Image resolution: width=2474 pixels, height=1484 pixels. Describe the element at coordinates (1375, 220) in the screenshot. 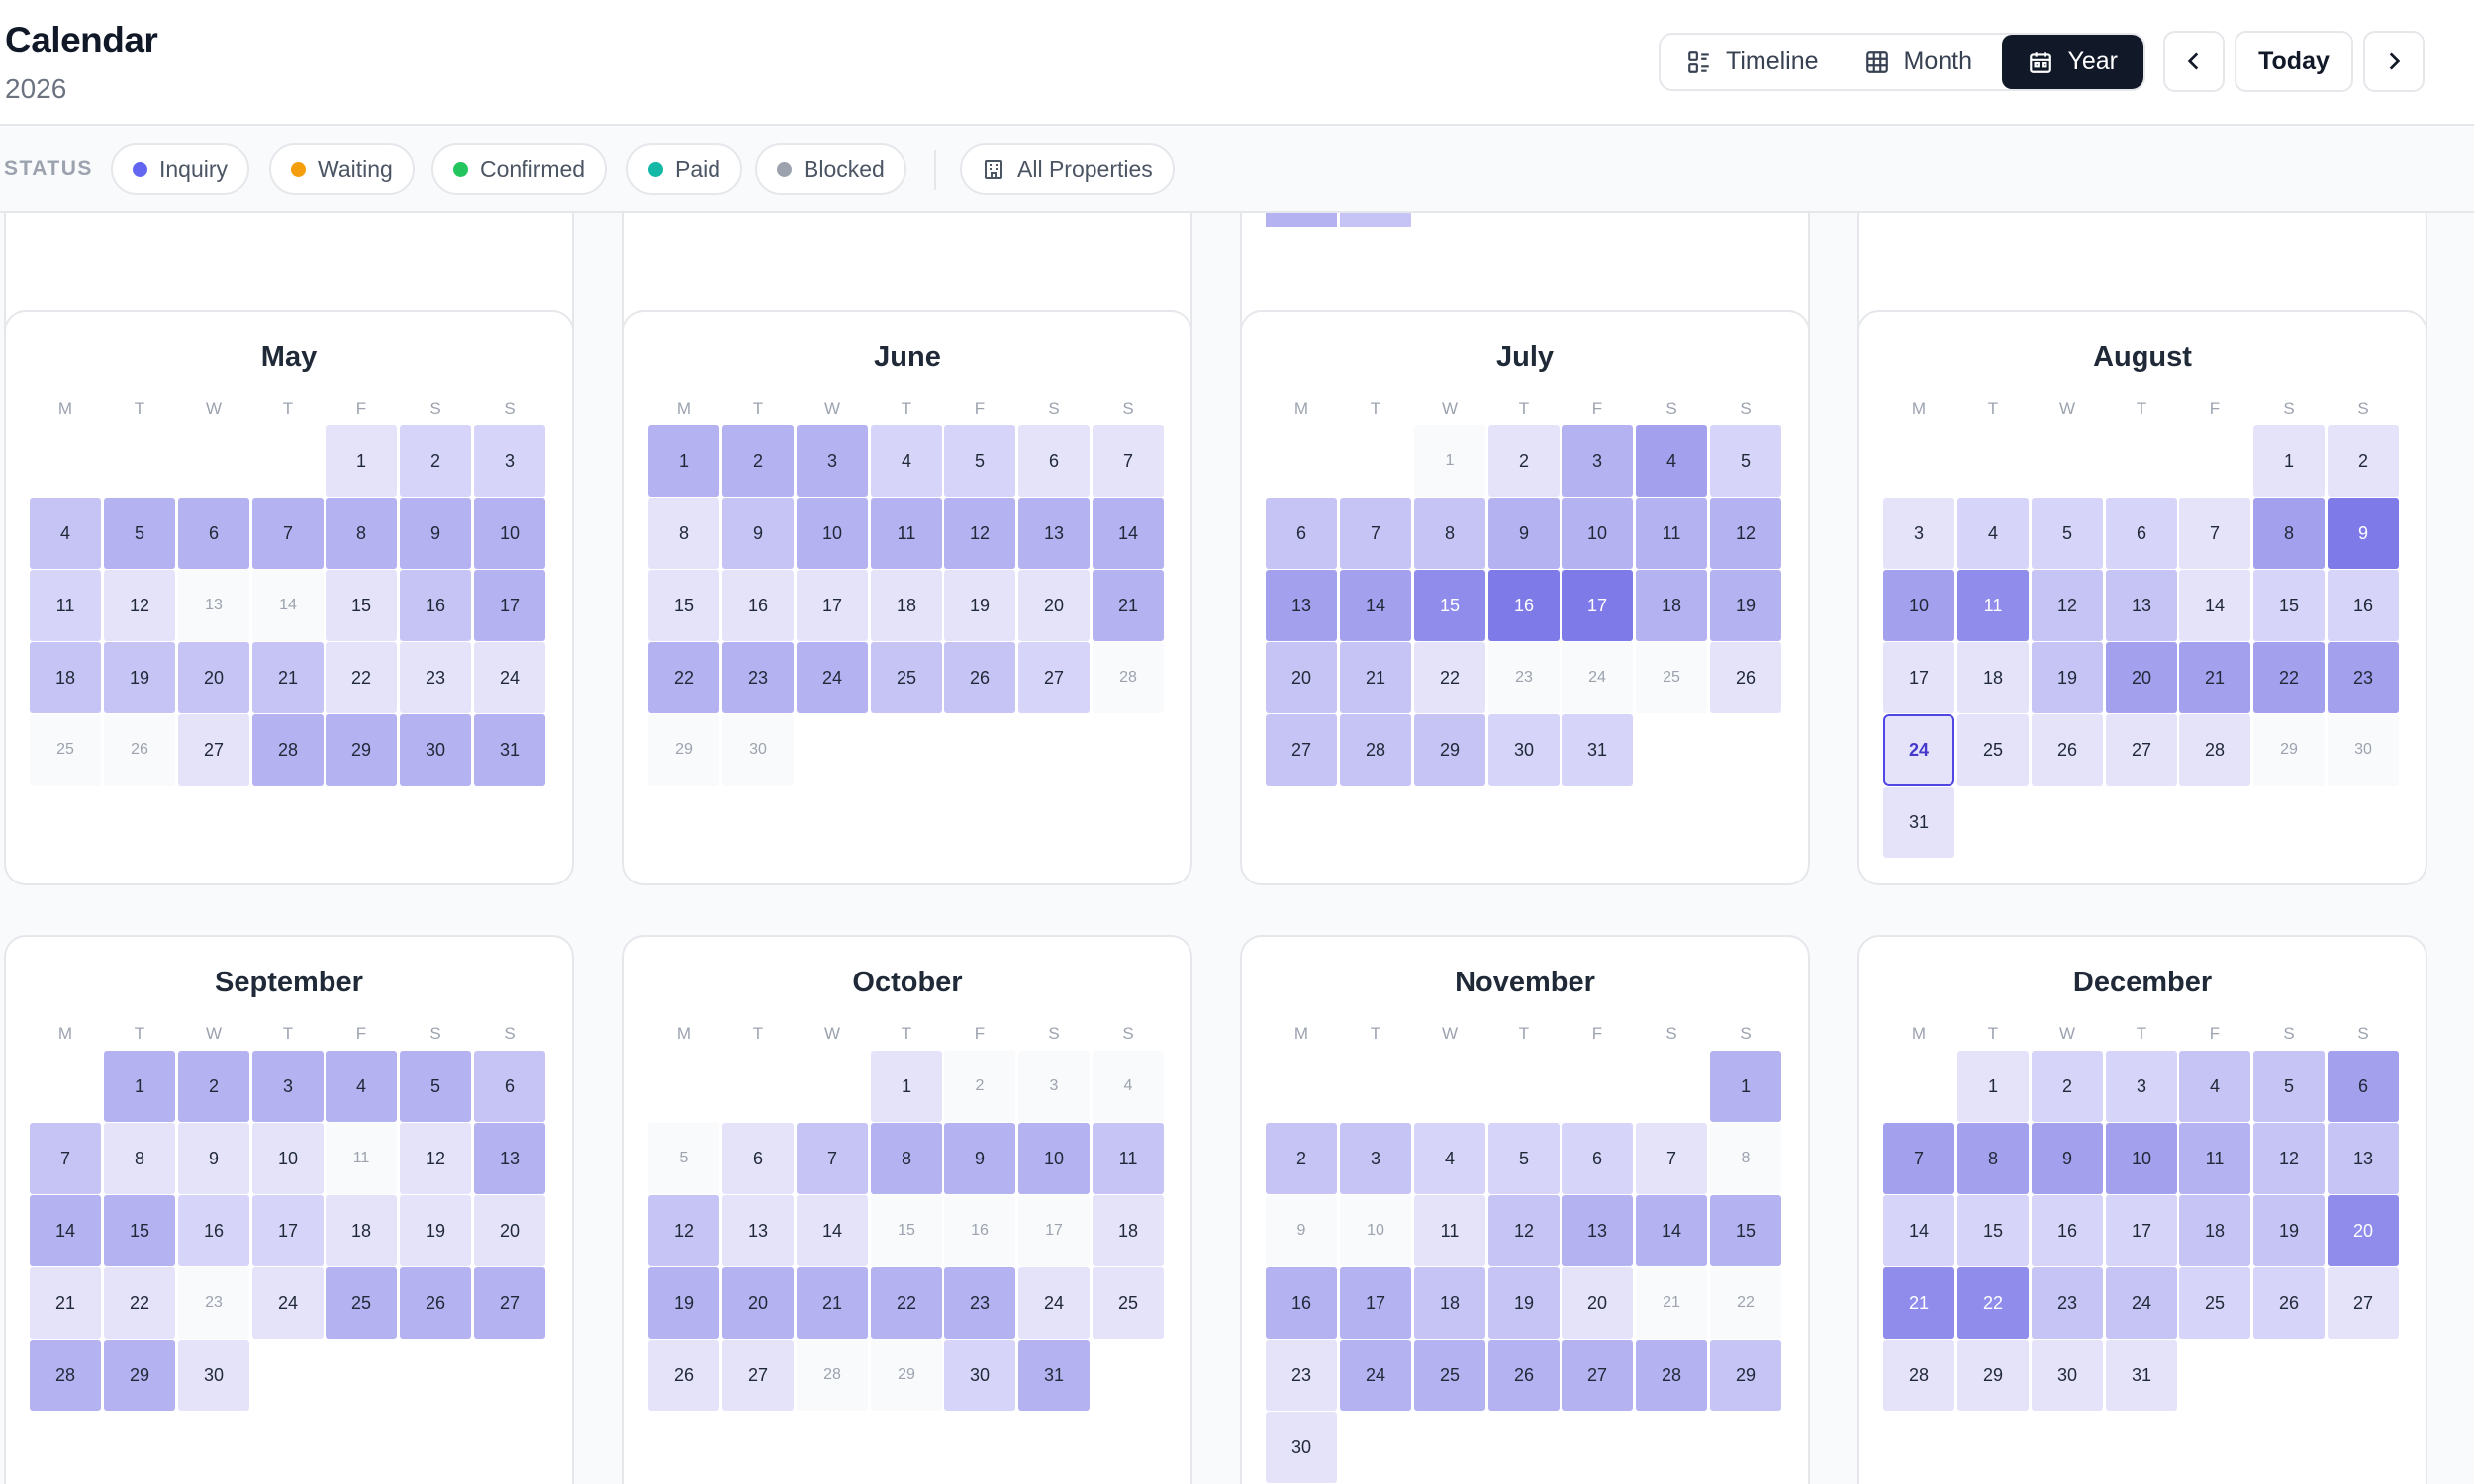

I see `partial-day-cell` at that location.